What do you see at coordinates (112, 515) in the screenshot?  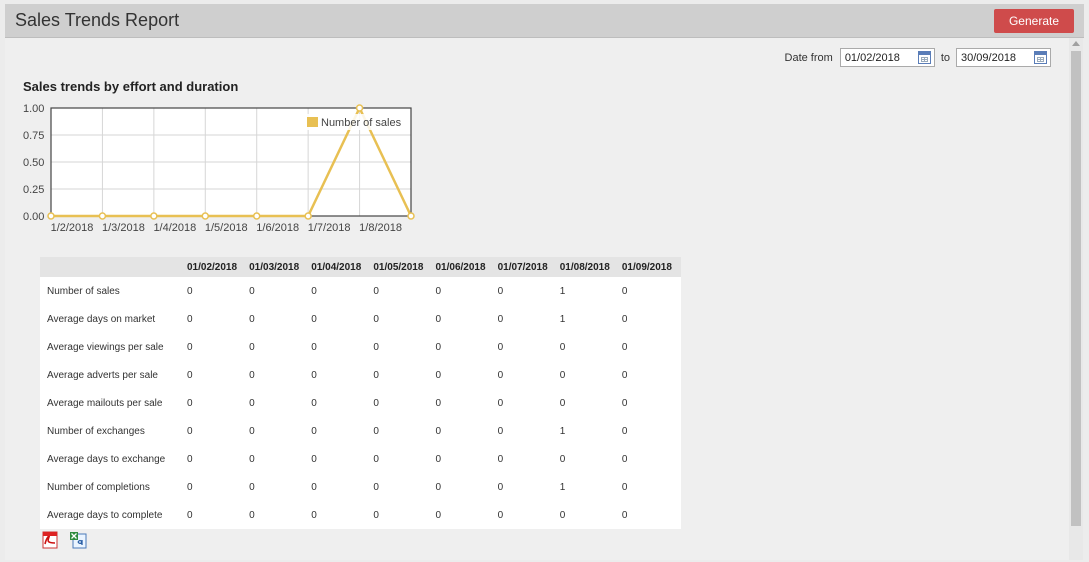 I see `row-label: Average days to complete` at bounding box center [112, 515].